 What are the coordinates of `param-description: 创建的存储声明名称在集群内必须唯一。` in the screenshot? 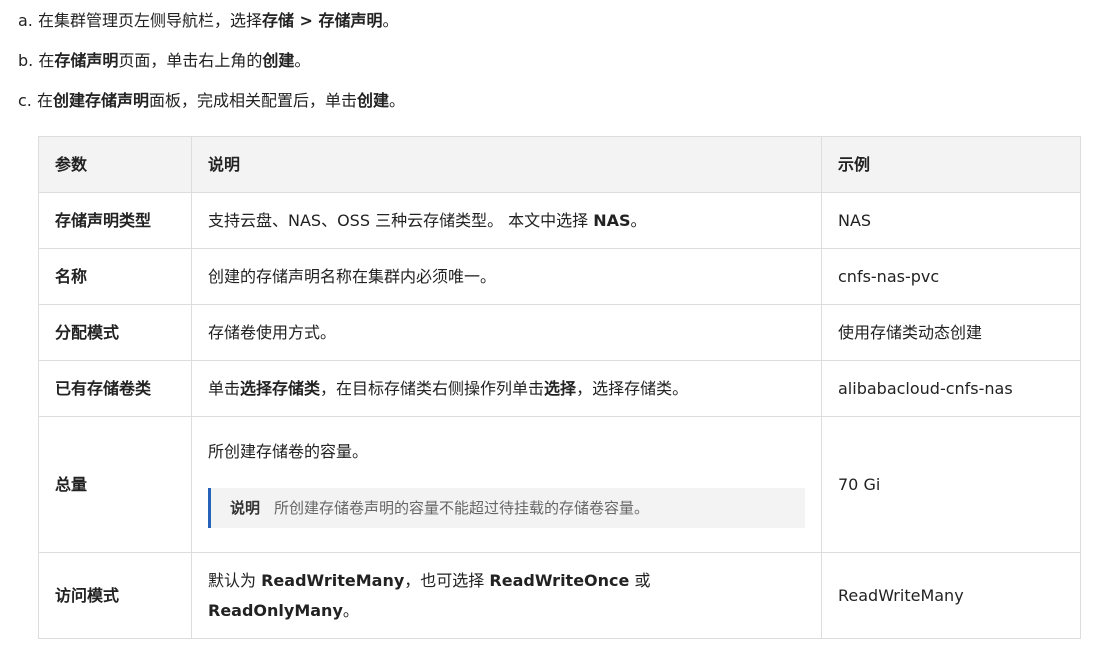 It's located at (506, 276).